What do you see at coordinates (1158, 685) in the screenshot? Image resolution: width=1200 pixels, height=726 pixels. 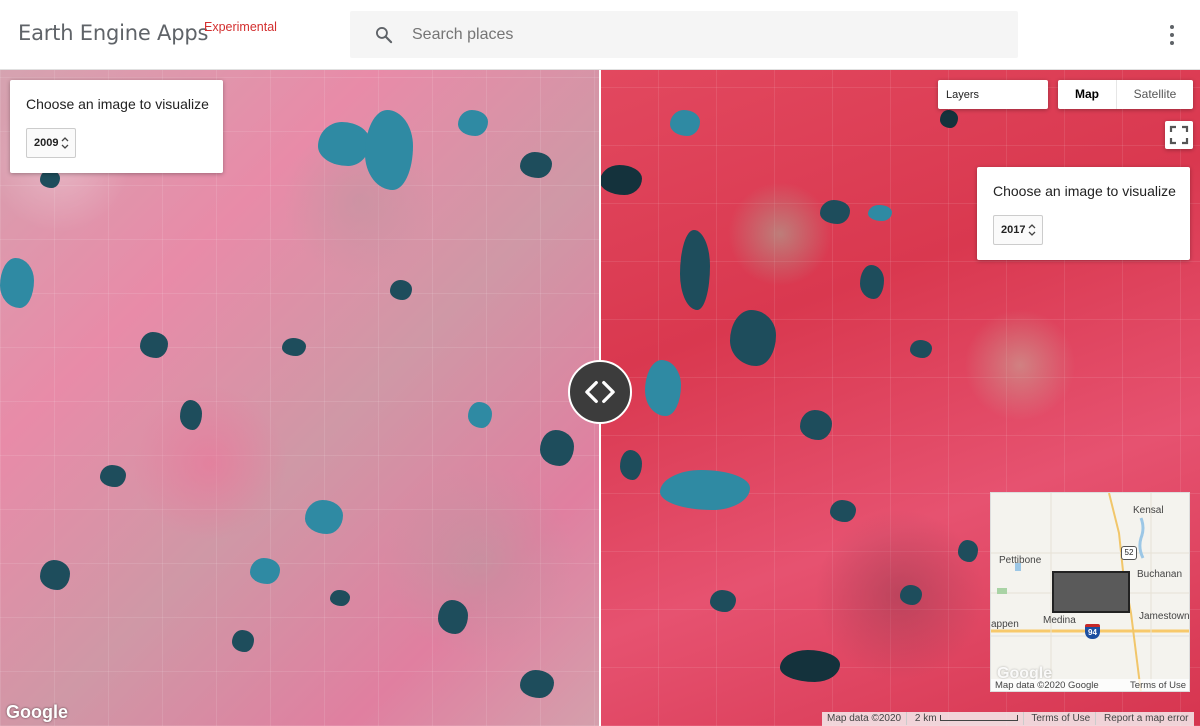 I see `inset-terms-link: Terms of Use` at bounding box center [1158, 685].